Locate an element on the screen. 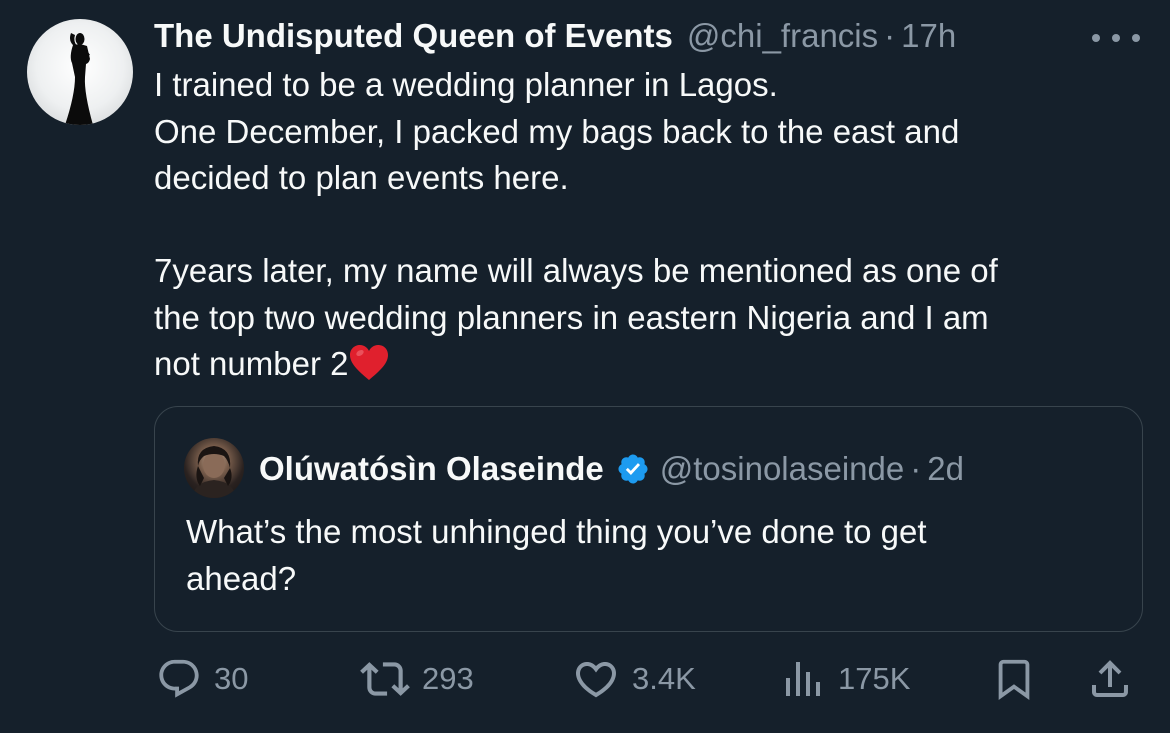 The height and width of the screenshot is (733, 1170). like-button: 3.4K is located at coordinates (634, 679).